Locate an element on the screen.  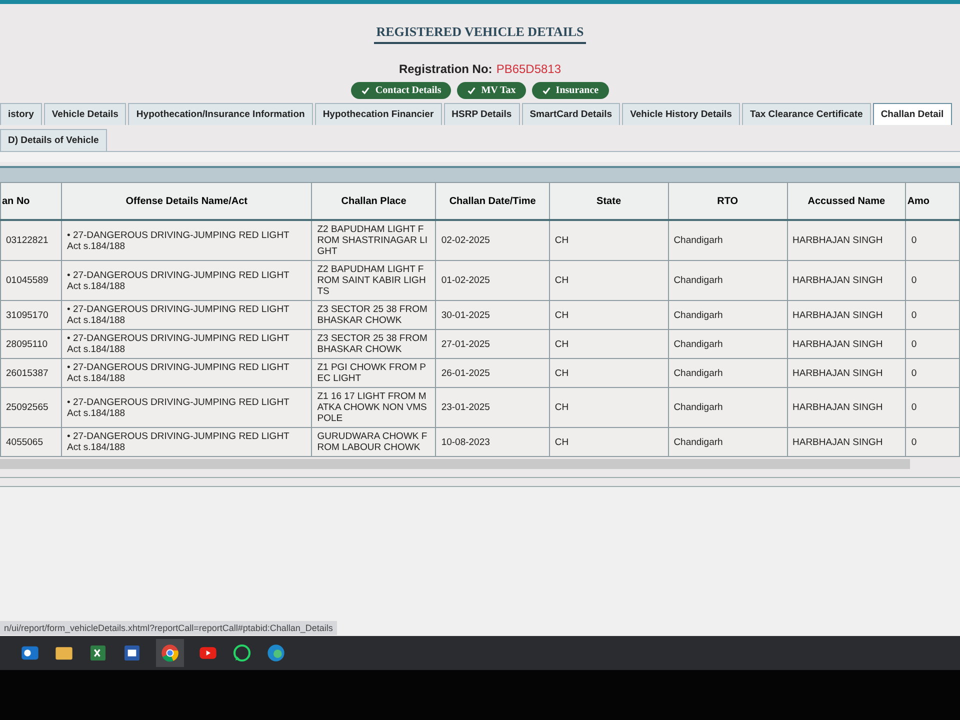
status-button: Insurance is located at coordinates (570, 90).